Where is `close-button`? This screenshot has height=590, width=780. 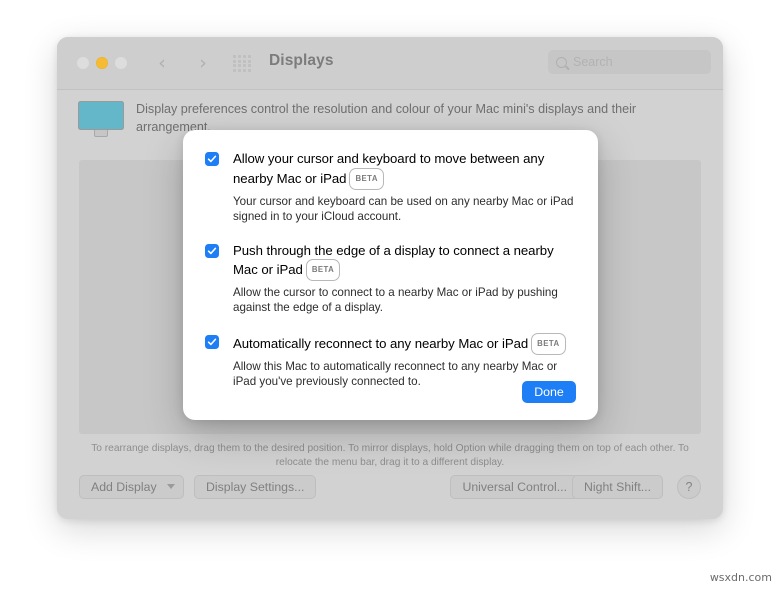 close-button is located at coordinates (83, 63).